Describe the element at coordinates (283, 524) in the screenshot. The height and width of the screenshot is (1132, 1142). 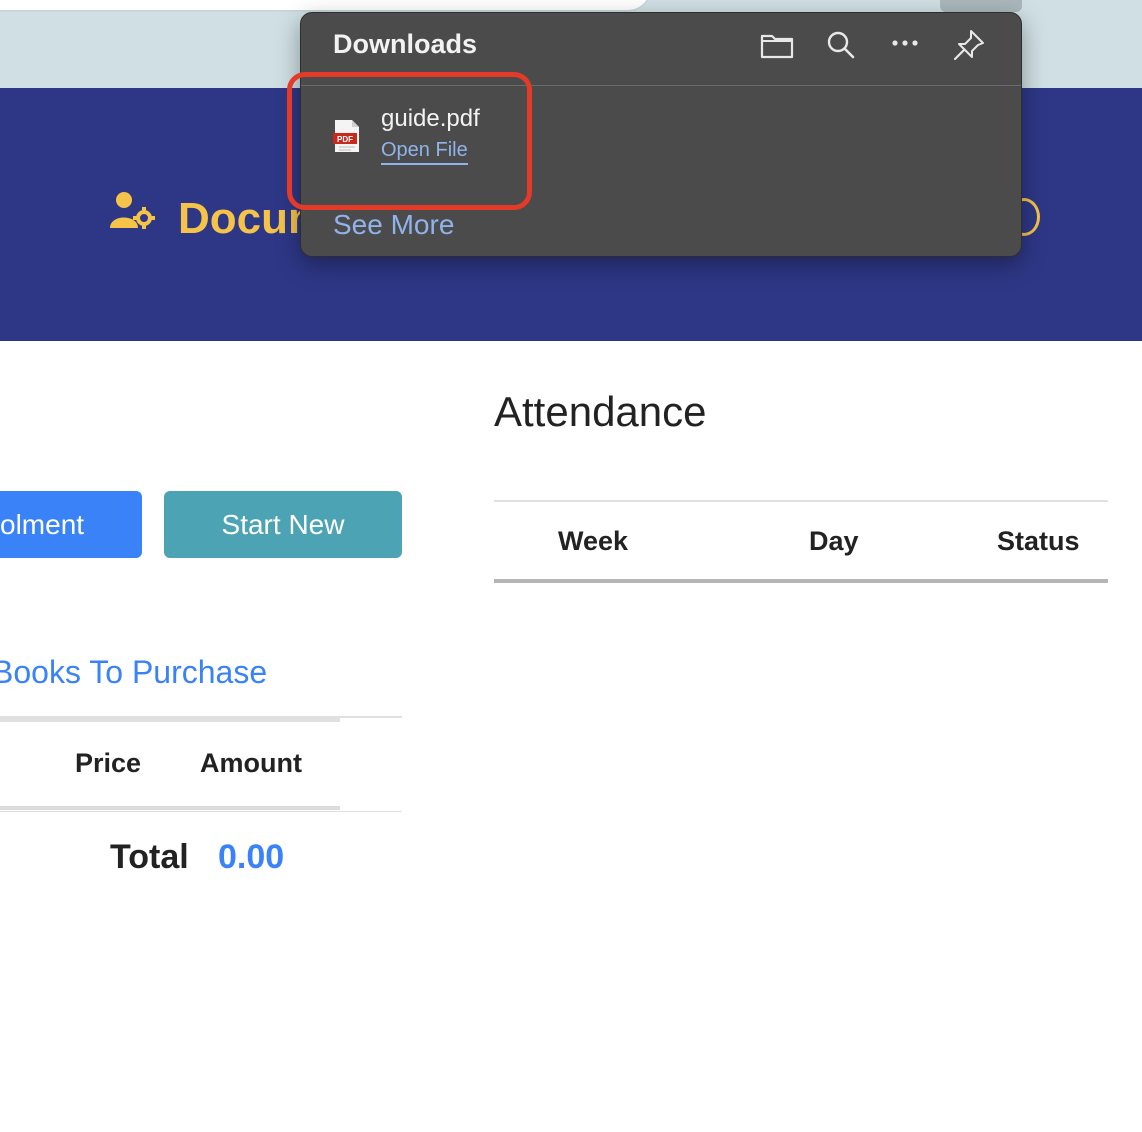
I see `start-new-button: Start New` at that location.